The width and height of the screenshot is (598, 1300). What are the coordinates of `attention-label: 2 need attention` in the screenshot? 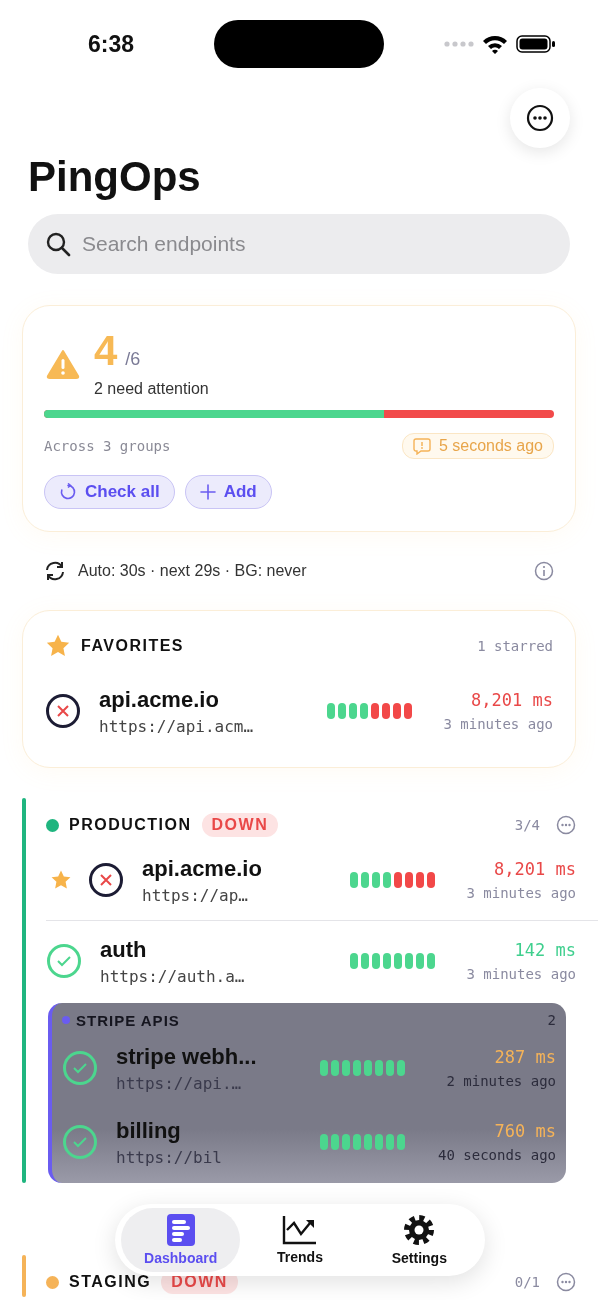 It's located at (151, 389).